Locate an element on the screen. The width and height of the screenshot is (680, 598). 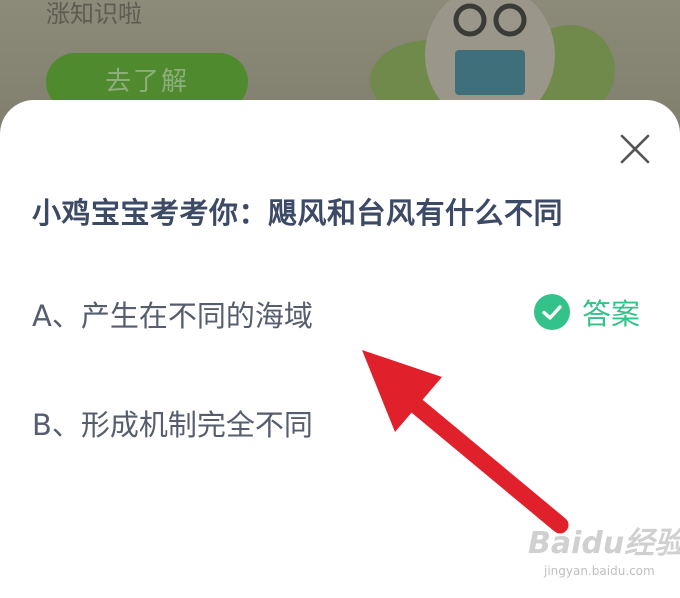
answer-badge: 答案 is located at coordinates (587, 312).